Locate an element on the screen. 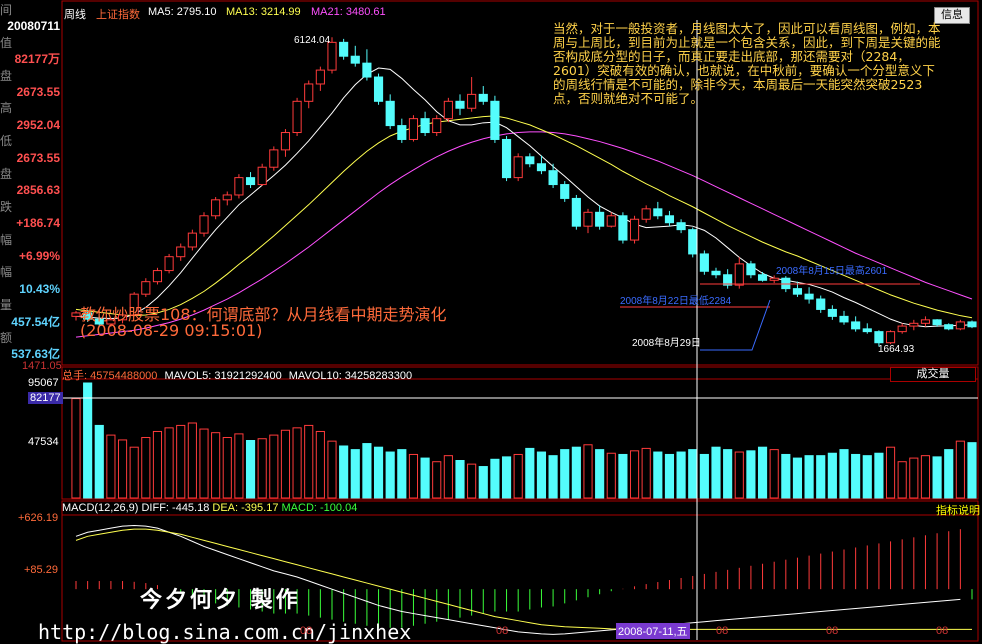 The image size is (982, 644). macd-dea: DEA: -395.17 is located at coordinates (245, 508).